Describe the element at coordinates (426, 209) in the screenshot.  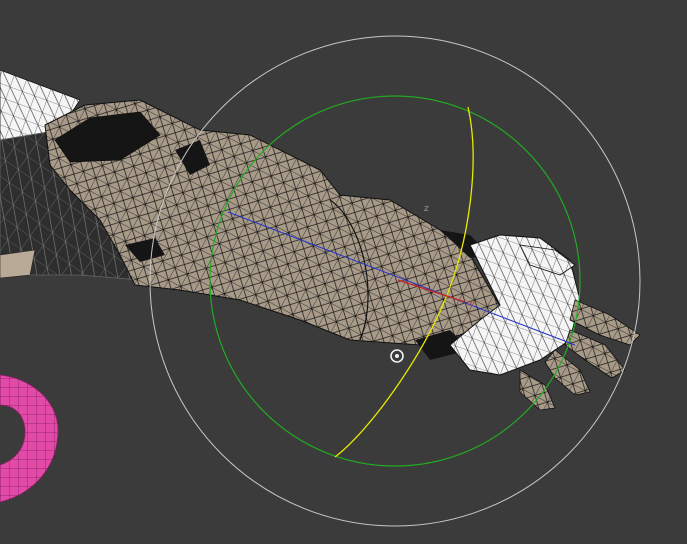
I see `axis-label-z: z` at that location.